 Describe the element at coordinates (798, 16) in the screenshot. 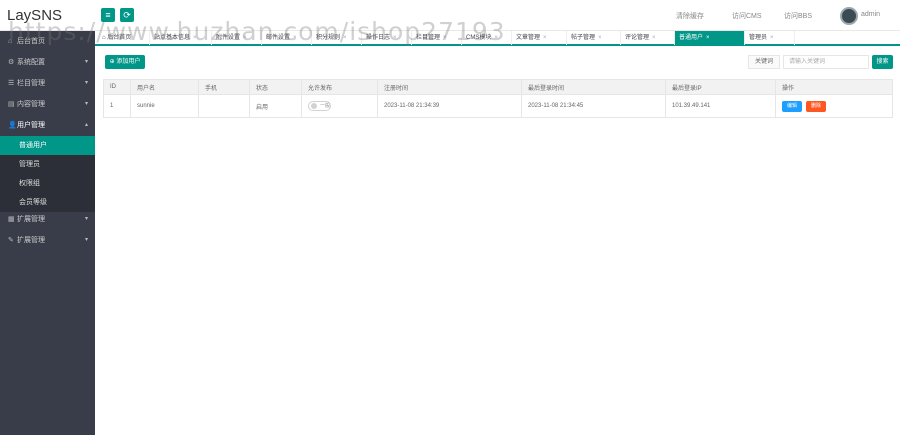

I see `visit-bbs-link: 访问BBS` at that location.